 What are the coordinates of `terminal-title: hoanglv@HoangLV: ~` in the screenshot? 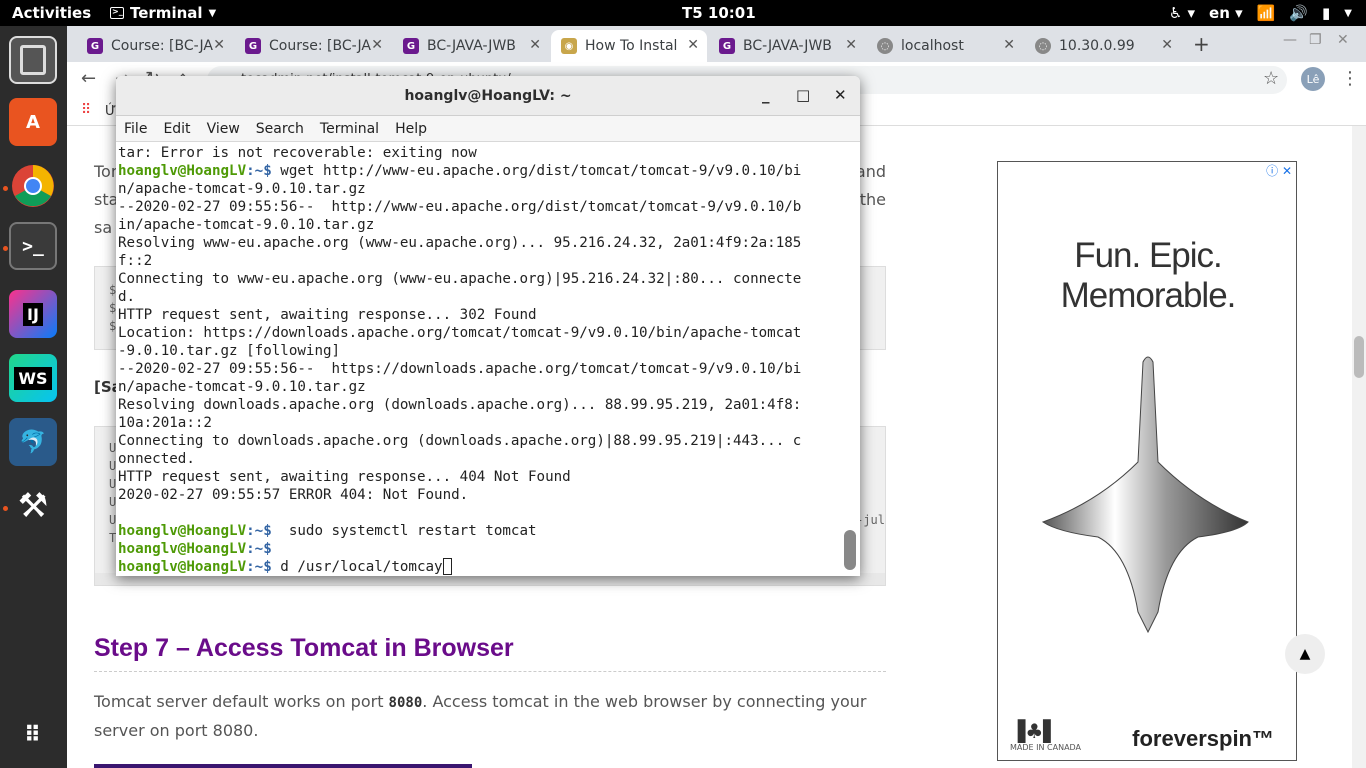 It's located at (488, 96).